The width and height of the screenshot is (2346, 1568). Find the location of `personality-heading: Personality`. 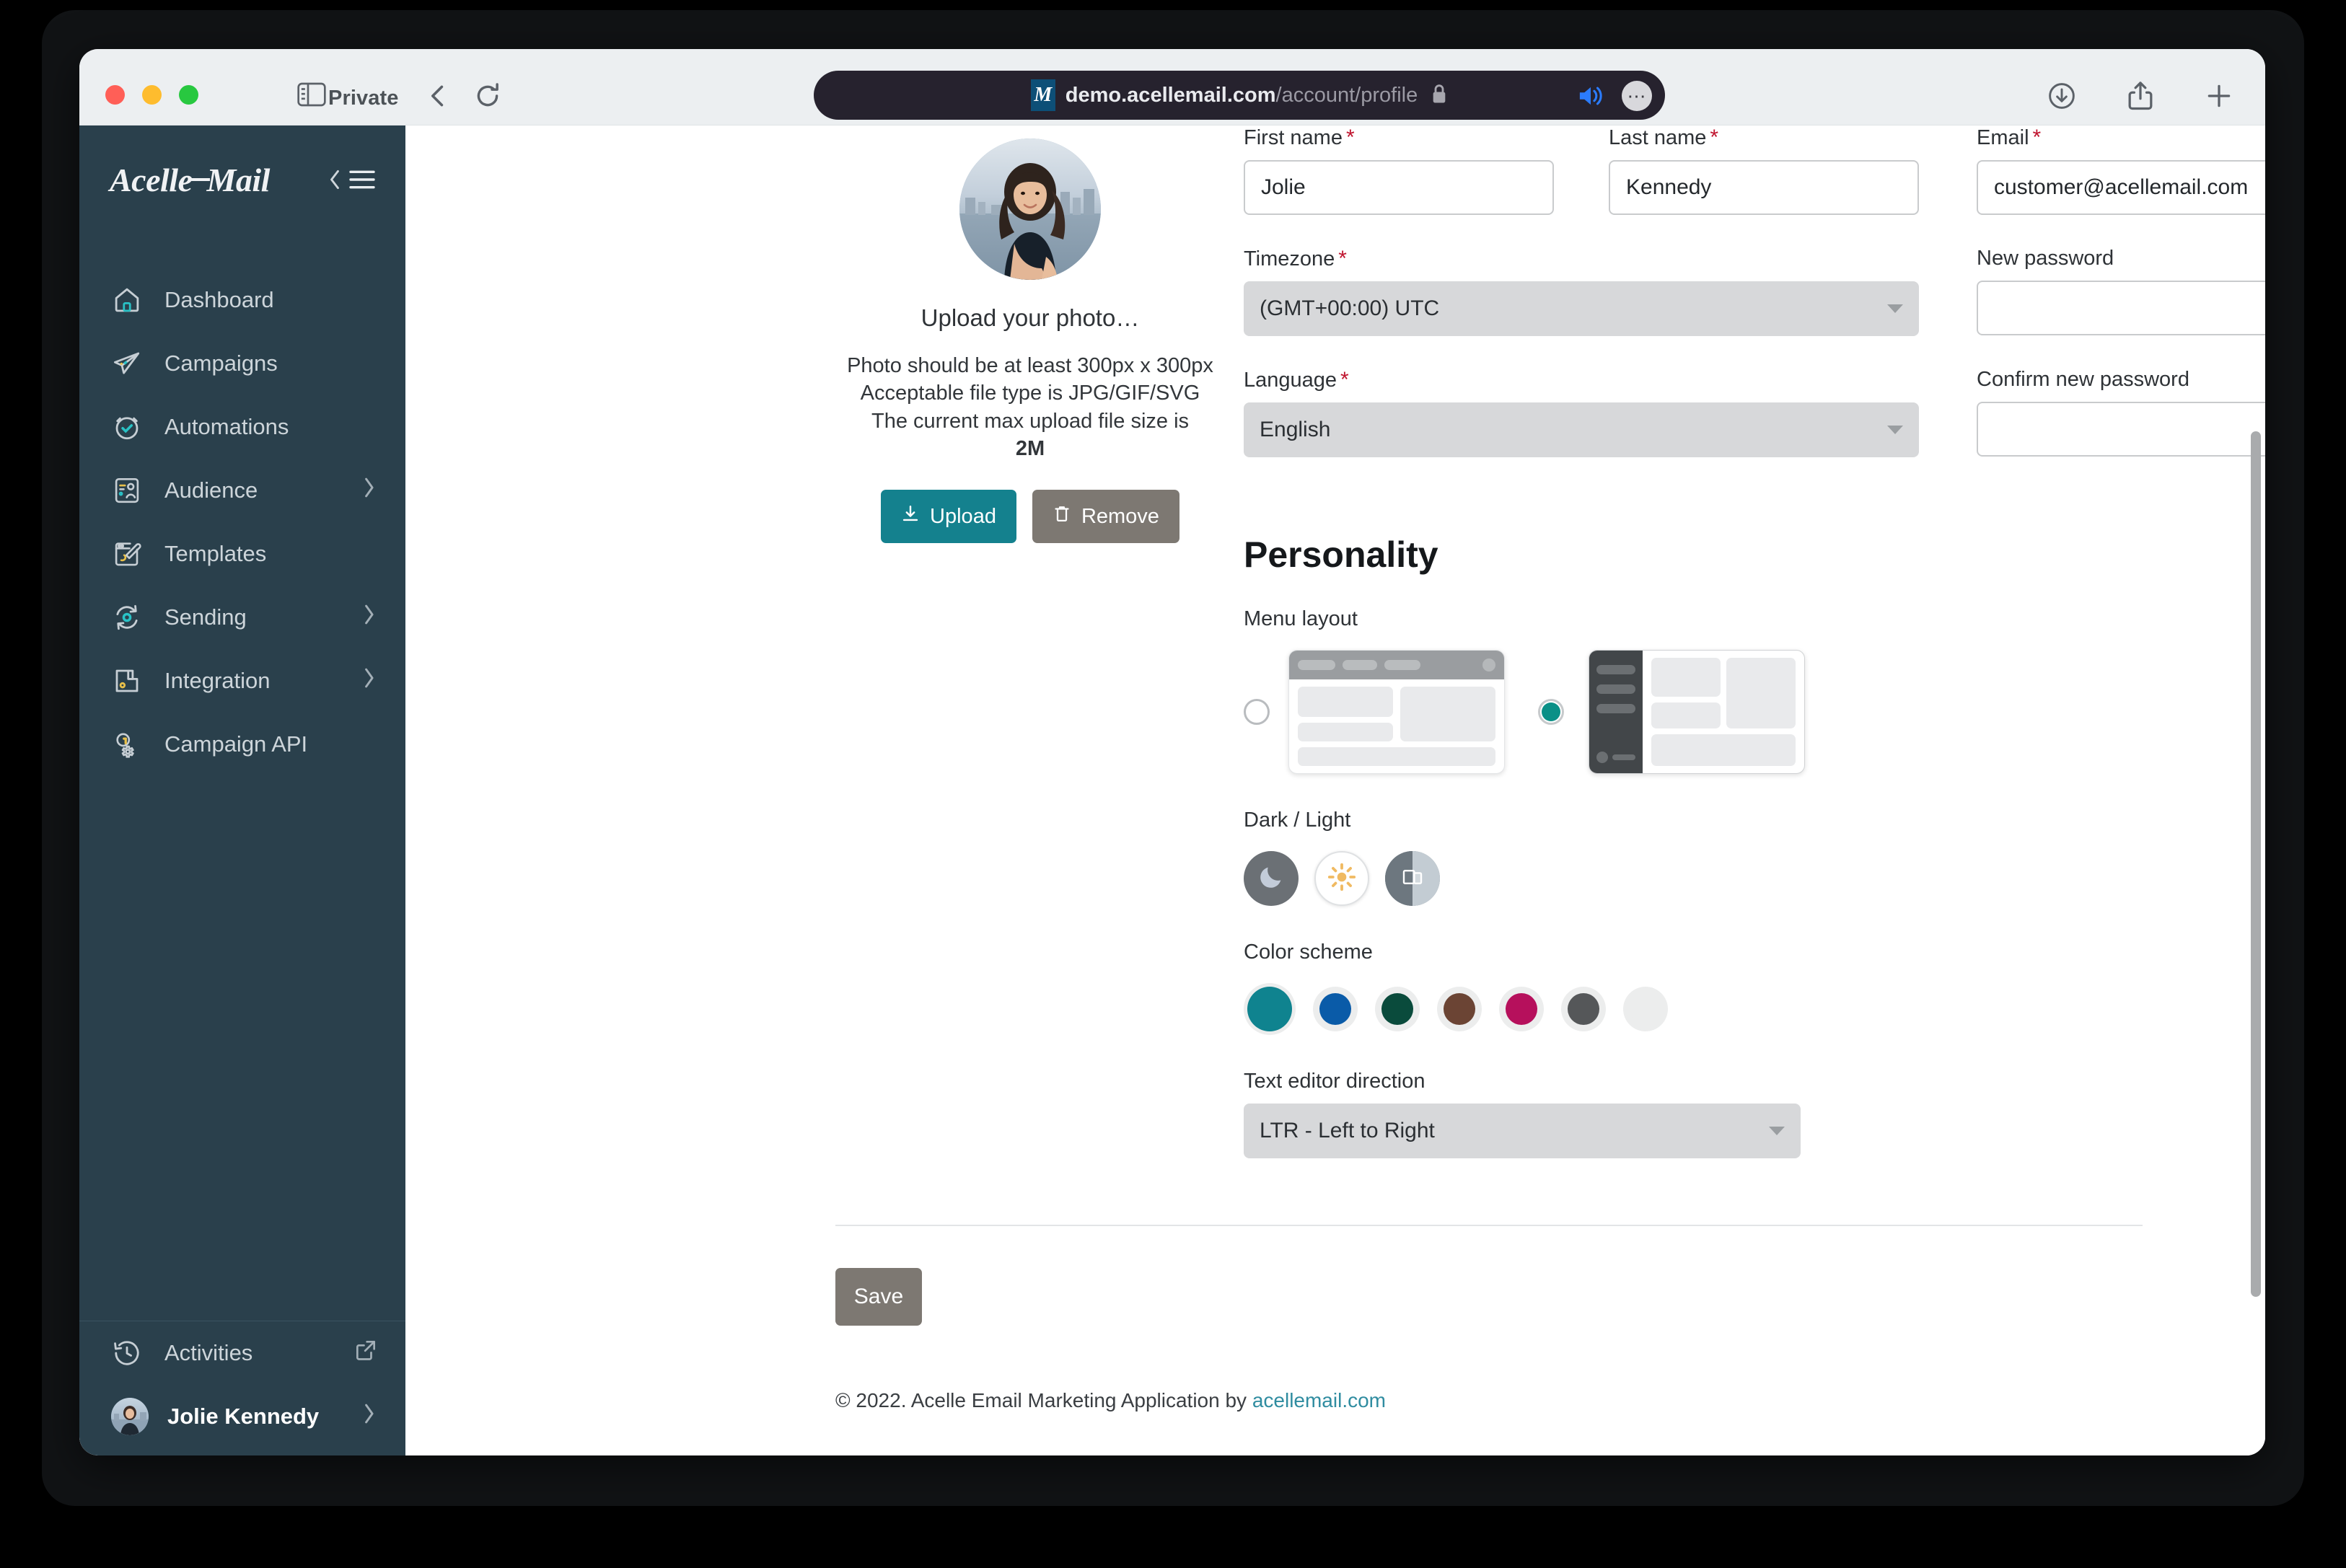

personality-heading: Personality is located at coordinates (1341, 554).